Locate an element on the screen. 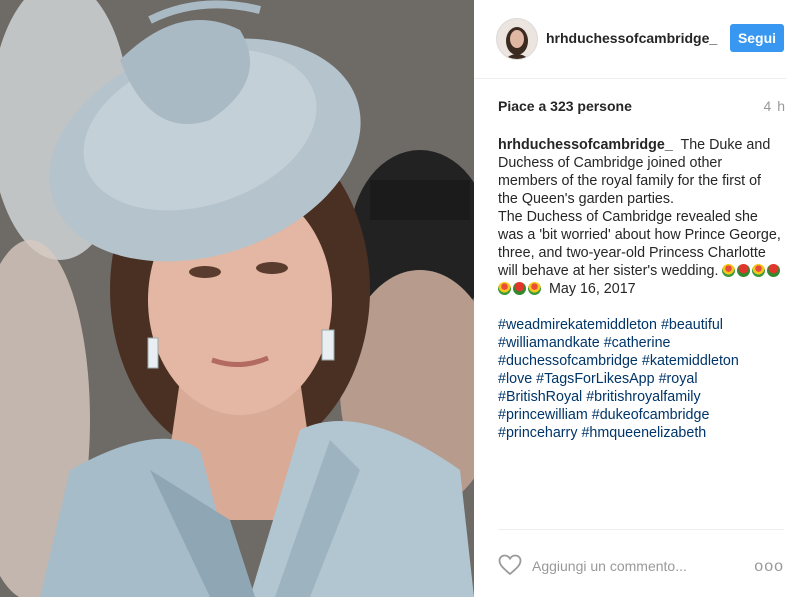 The height and width of the screenshot is (598, 786). hashtag-link: #beautiful is located at coordinates (692, 325).